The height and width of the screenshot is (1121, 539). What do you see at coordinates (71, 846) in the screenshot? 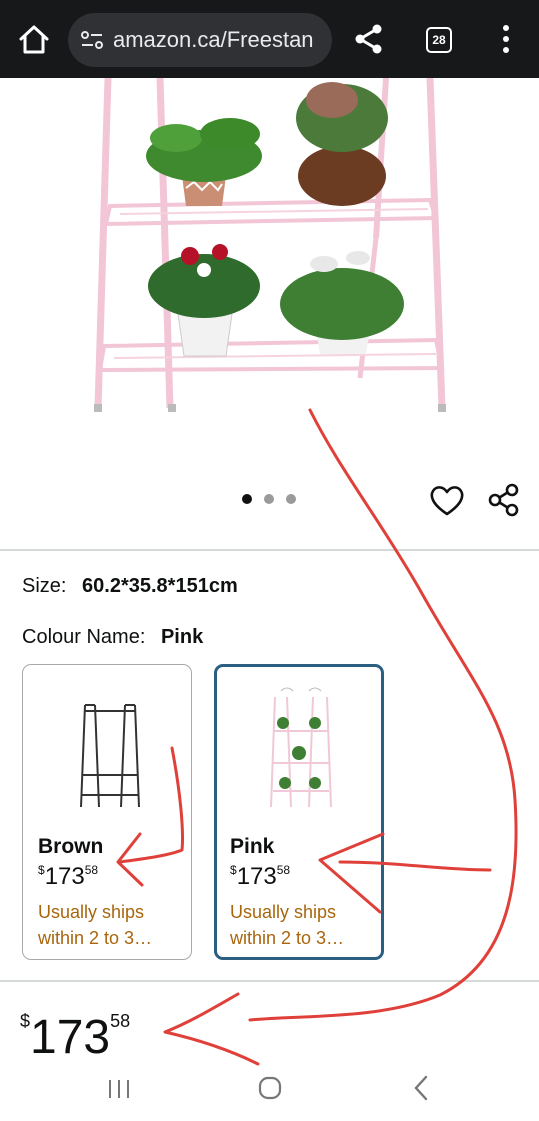
I see `variant-name: Brown` at bounding box center [71, 846].